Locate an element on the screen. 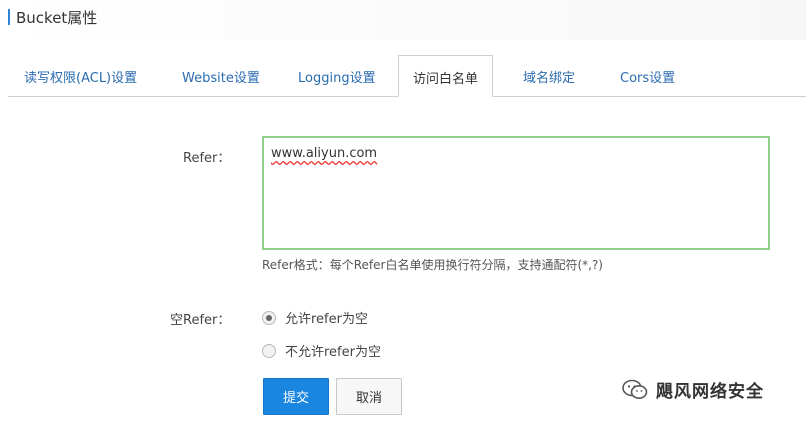 The height and width of the screenshot is (427, 806). radio-deny-empty-refer: 不允许refer为空 is located at coordinates (321, 350).